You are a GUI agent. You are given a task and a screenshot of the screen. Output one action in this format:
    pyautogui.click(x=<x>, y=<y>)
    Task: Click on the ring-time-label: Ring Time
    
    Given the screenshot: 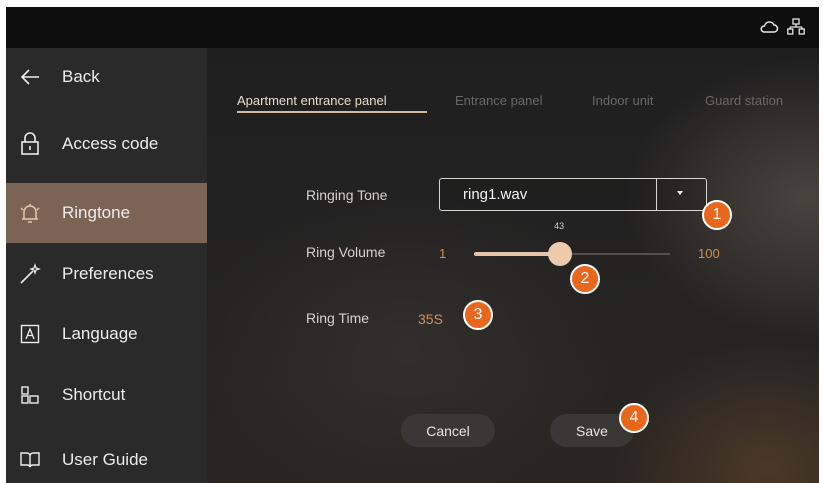 What is the action you would take?
    pyautogui.click(x=338, y=318)
    